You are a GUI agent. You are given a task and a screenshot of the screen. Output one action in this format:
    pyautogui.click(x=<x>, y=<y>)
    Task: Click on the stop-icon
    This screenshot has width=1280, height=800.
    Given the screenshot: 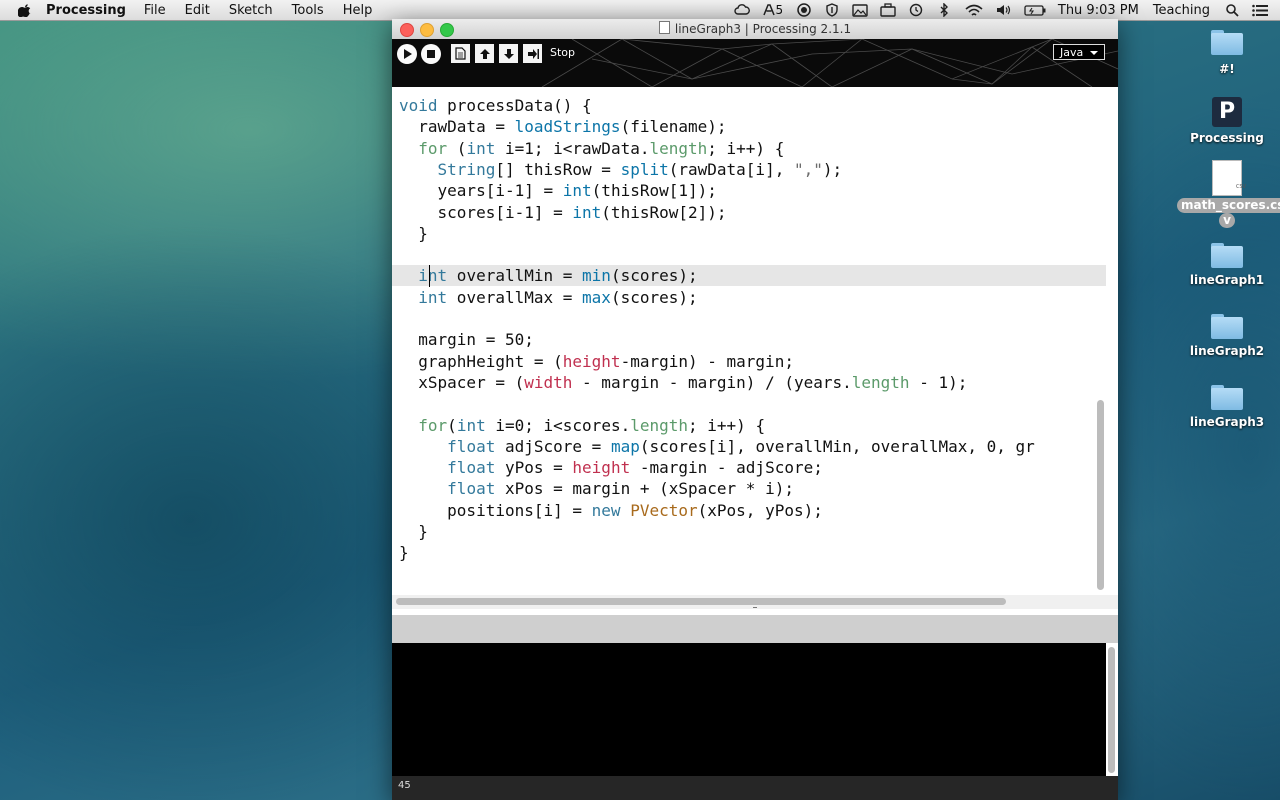 What is the action you would take?
    pyautogui.click(x=431, y=54)
    